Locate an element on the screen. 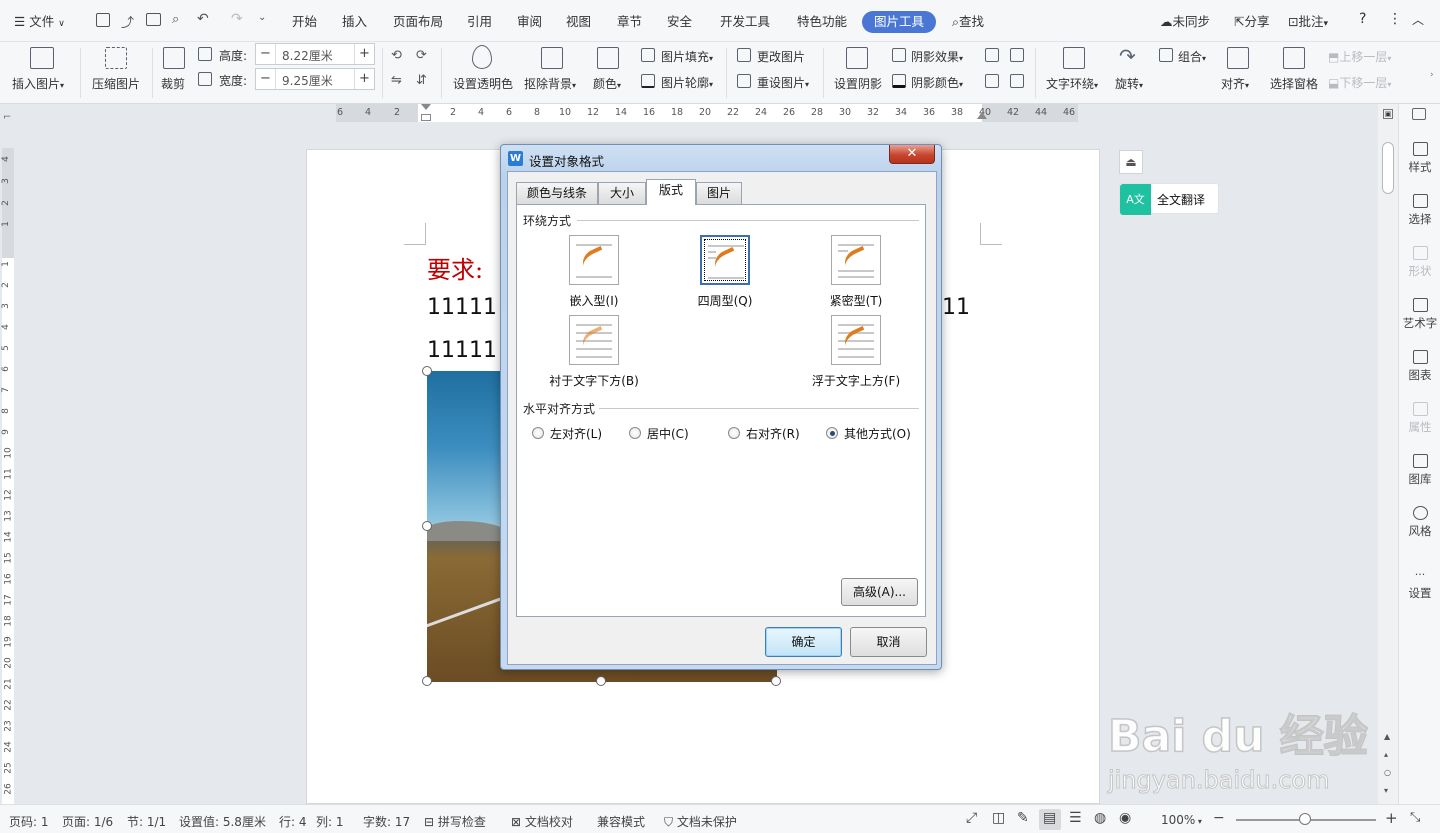 This screenshot has height=833, width=1440. select-browse-icon: ○ is located at coordinates (1387, 772).